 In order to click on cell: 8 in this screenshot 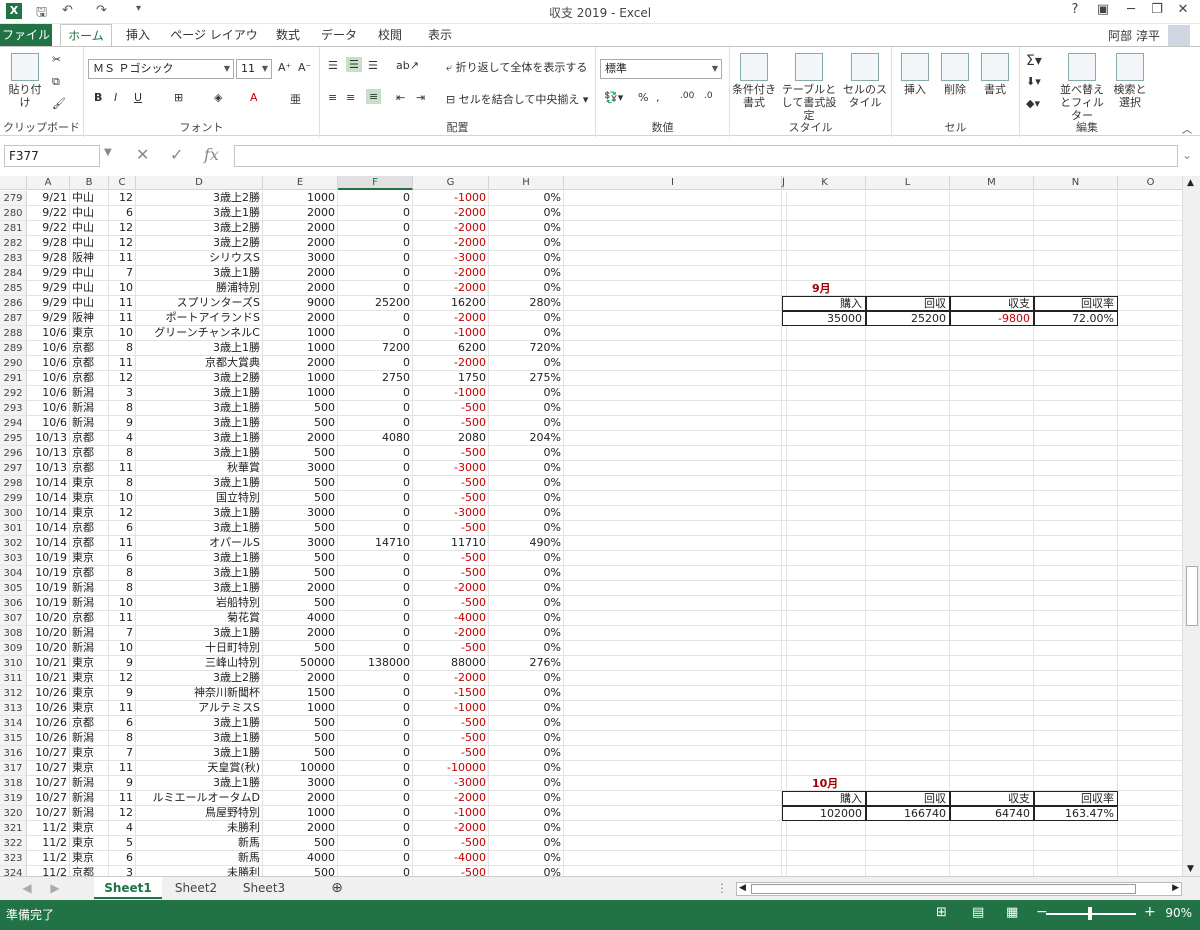, I will do `click(122, 453)`.